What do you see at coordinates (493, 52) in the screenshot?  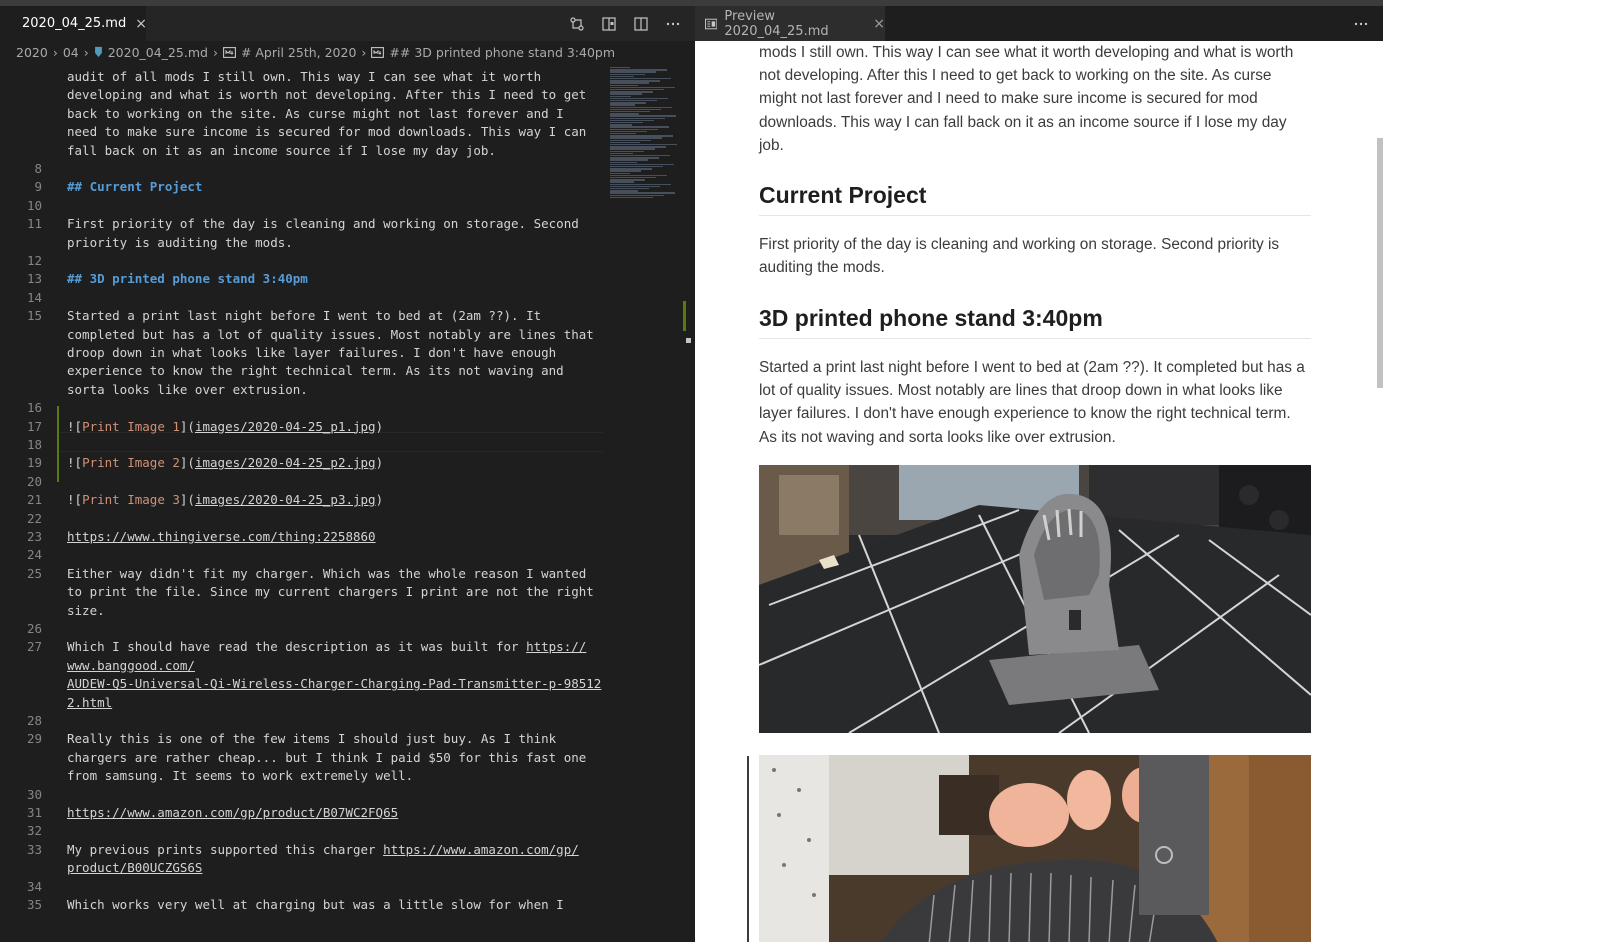 I see `breadcrumb-item: ## 3D printed phone stand 3:40pm` at bounding box center [493, 52].